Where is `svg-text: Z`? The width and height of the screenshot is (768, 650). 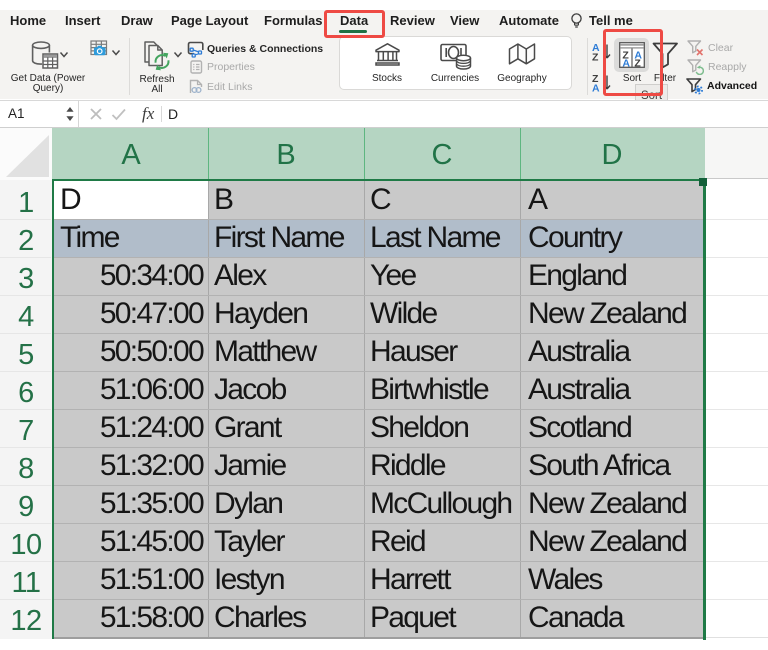
svg-text: Z is located at coordinates (595, 57).